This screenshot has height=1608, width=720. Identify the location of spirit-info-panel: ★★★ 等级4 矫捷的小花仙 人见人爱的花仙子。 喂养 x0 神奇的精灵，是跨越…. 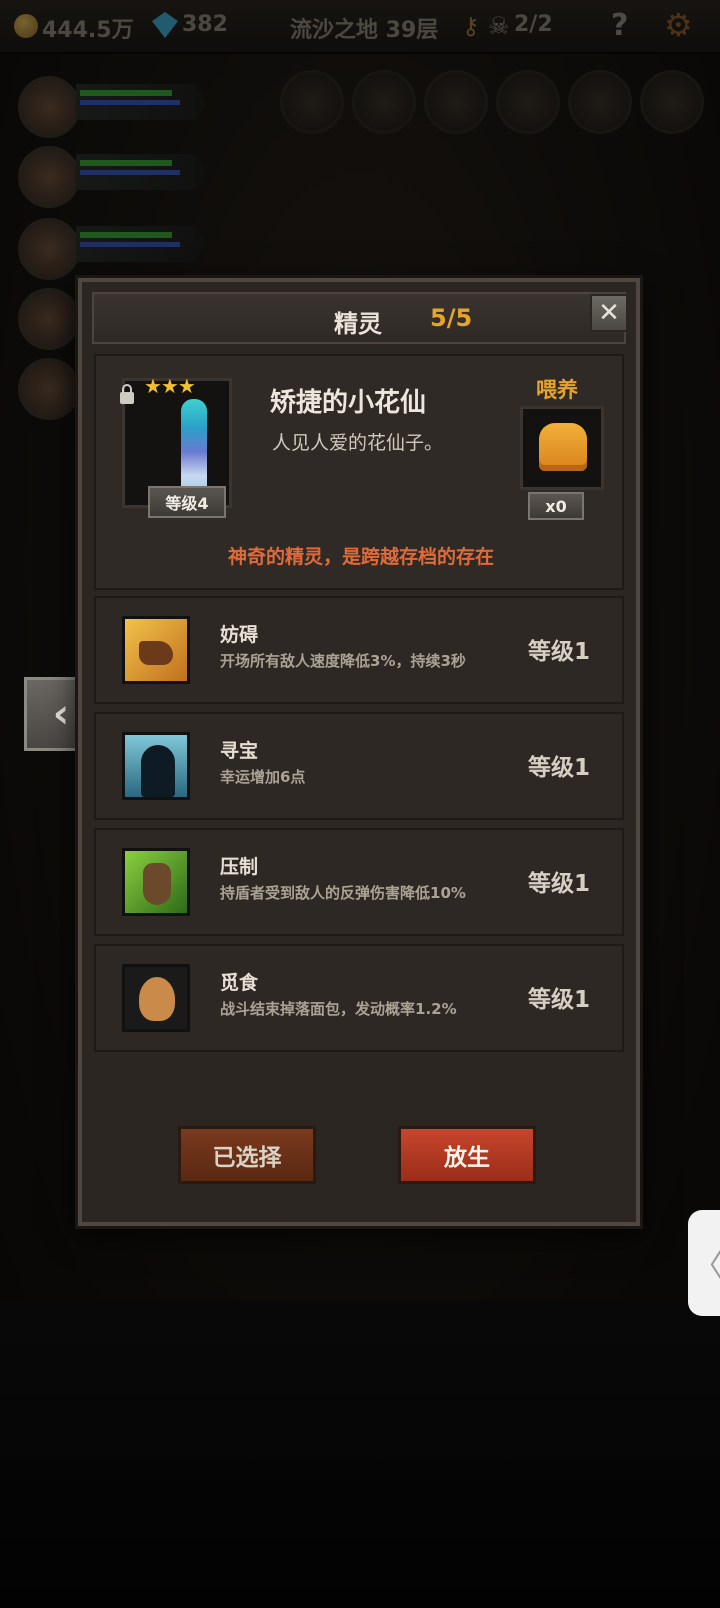
(359, 472).